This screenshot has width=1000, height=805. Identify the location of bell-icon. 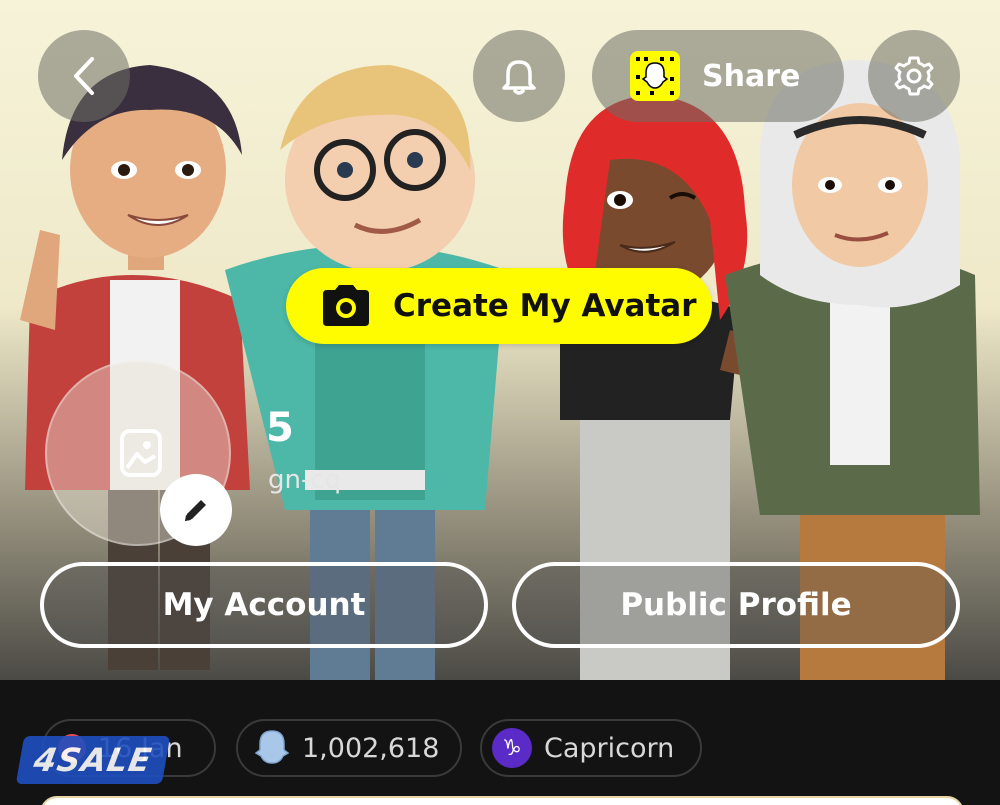
(519, 77).